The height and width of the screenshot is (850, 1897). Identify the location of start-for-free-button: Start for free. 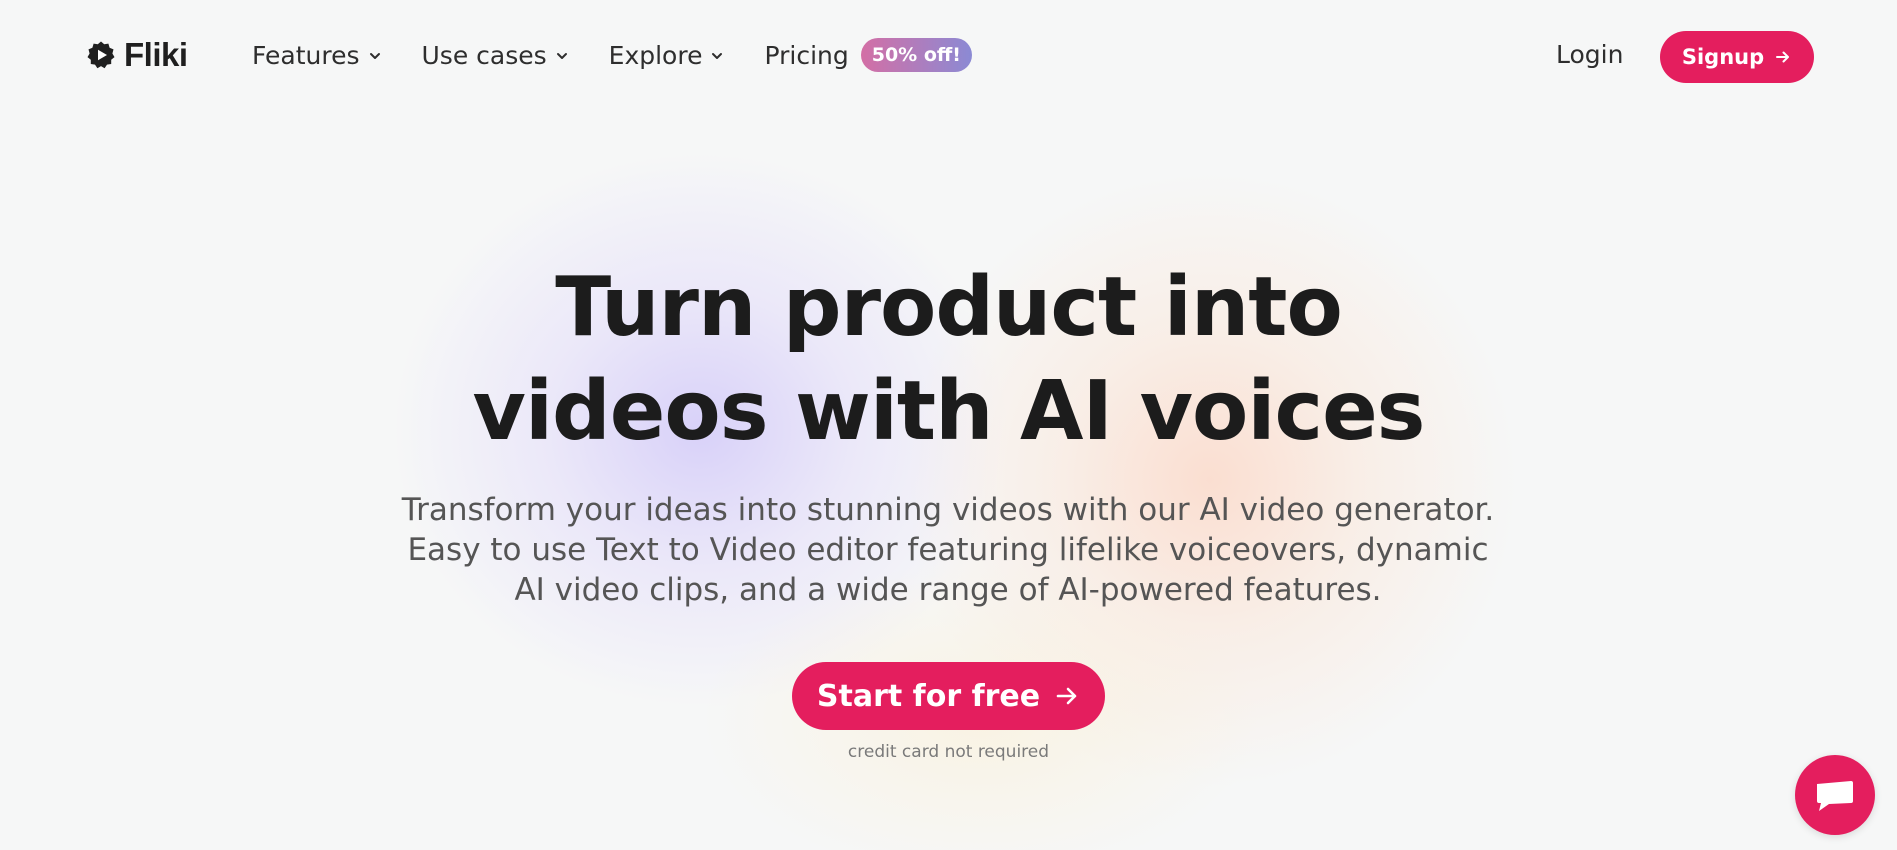
(948, 696).